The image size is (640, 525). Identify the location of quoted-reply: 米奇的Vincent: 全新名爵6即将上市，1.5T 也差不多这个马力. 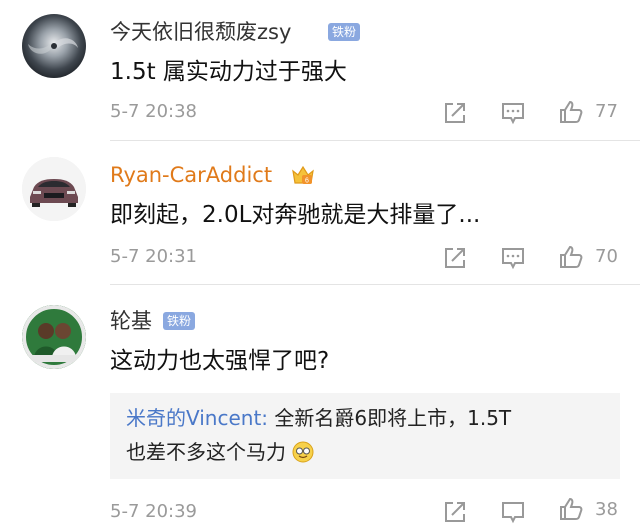
(365, 436).